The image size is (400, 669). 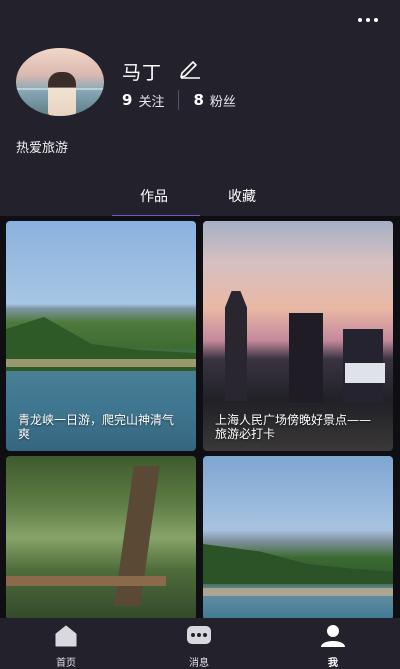 I want to click on tab-favorites: 收藏, so click(x=242, y=196).